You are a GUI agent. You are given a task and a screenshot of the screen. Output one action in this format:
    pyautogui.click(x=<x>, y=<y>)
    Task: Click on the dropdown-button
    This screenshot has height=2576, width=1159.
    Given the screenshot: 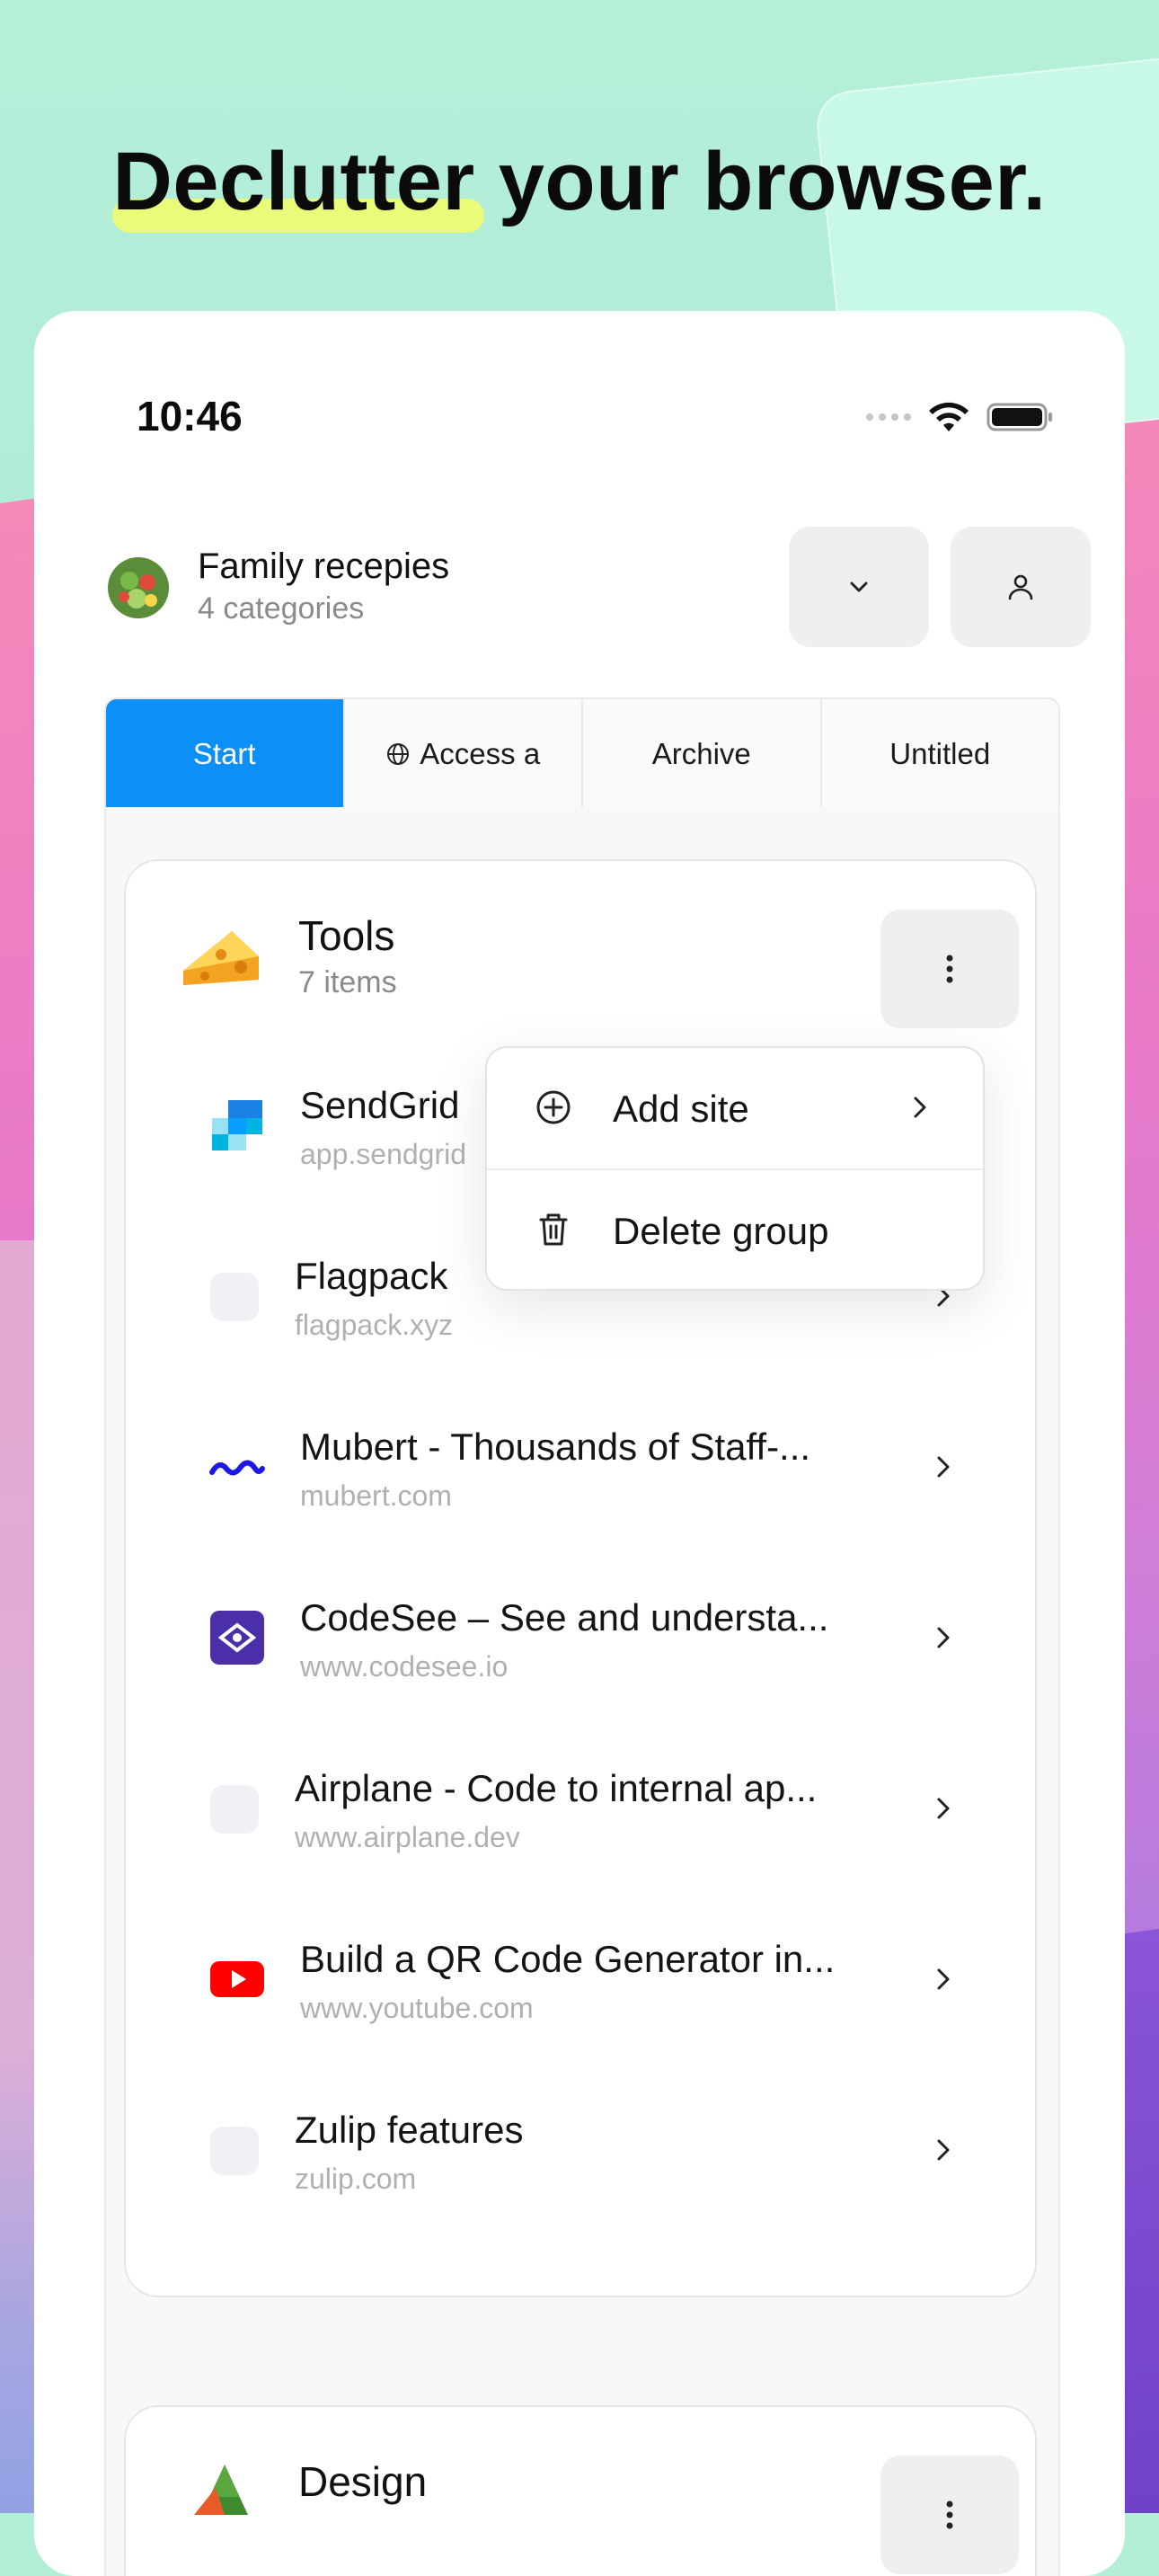 What is the action you would take?
    pyautogui.click(x=859, y=587)
    